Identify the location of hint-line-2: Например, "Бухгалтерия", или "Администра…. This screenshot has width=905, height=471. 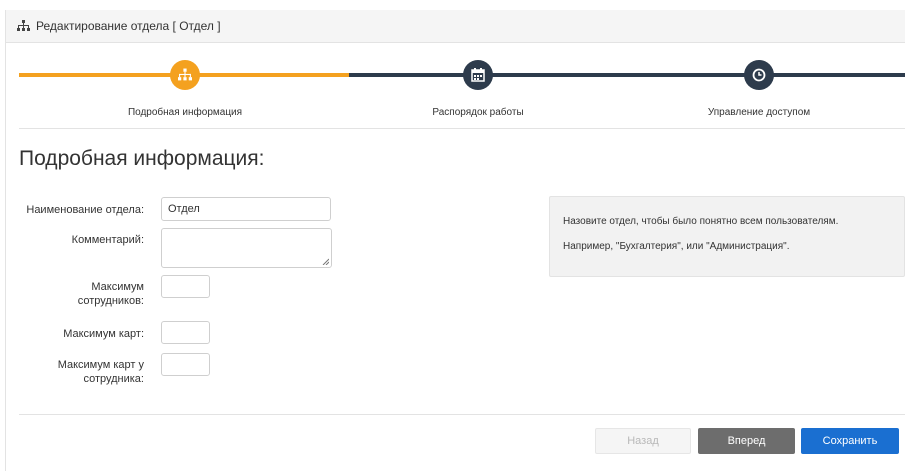
(676, 246).